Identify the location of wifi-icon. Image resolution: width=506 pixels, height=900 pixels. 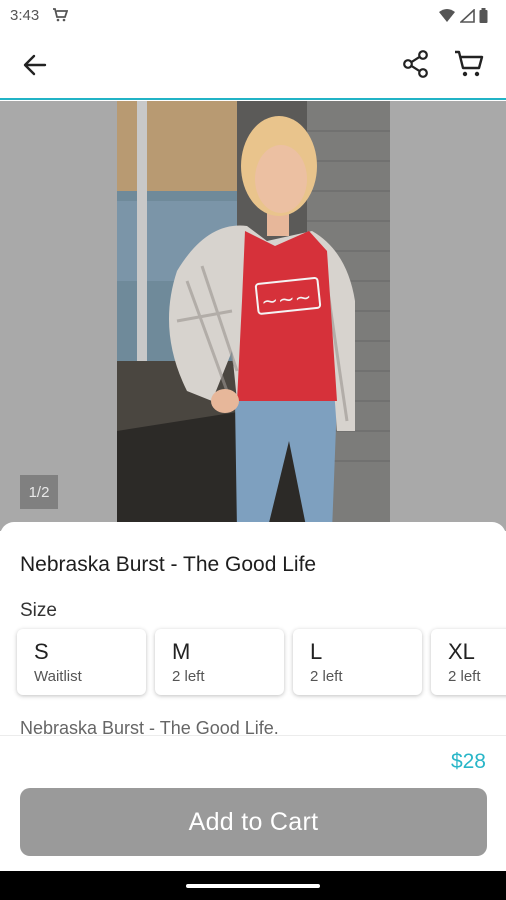
(447, 18).